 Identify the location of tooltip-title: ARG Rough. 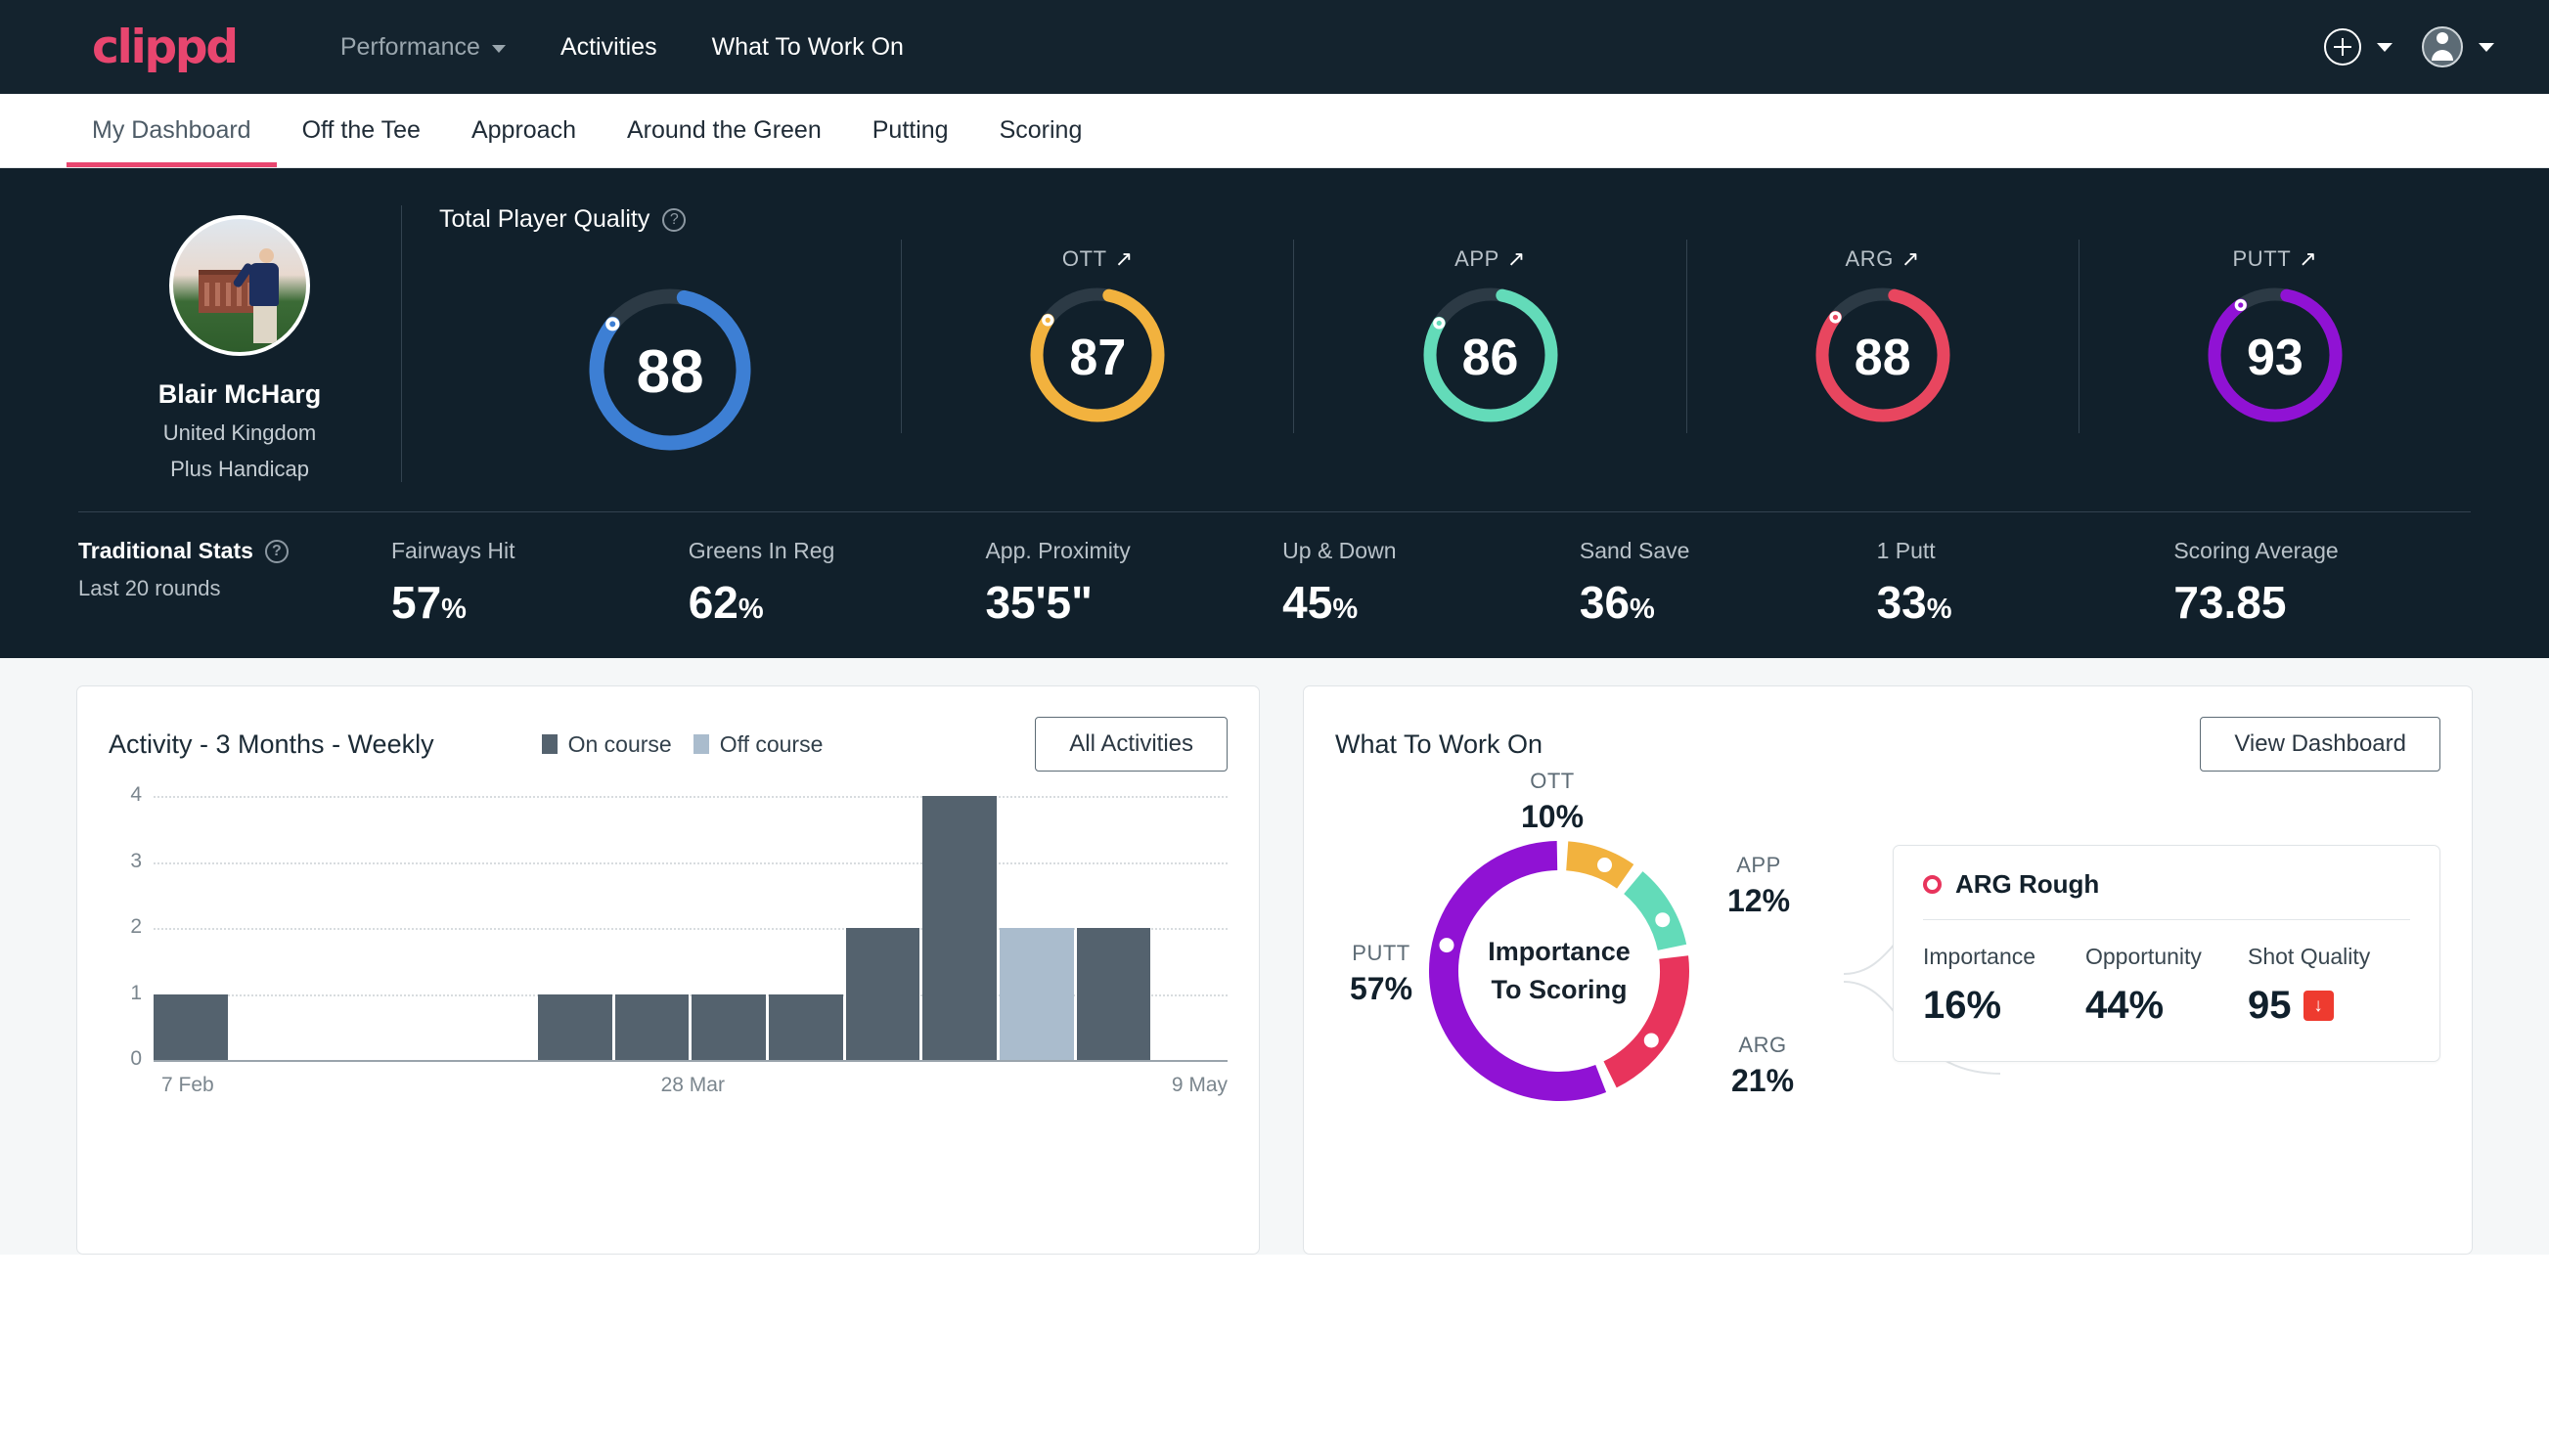
(2028, 884).